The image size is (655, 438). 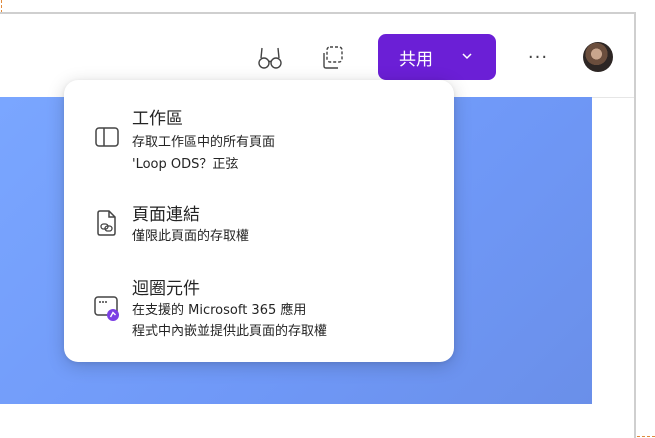 What do you see at coordinates (166, 289) in the screenshot?
I see `menu-item-title: 迴圈元件` at bounding box center [166, 289].